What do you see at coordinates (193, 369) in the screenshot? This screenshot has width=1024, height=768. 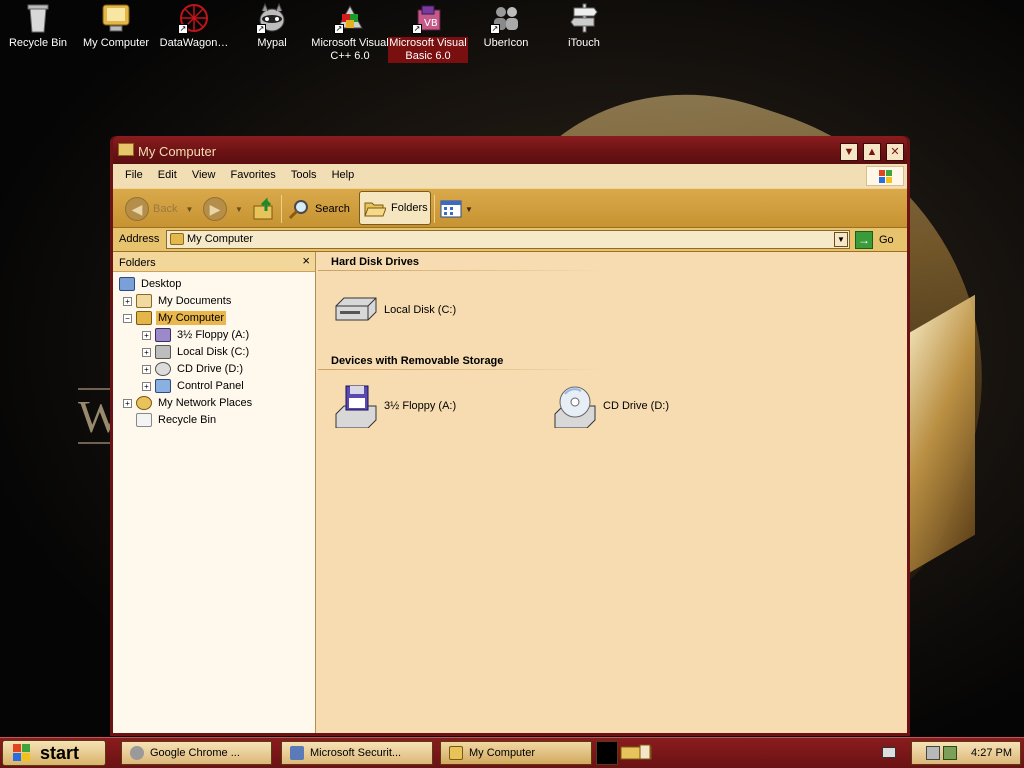 I see `tree-item-cd-drive: + CD Drive (D:)` at bounding box center [193, 369].